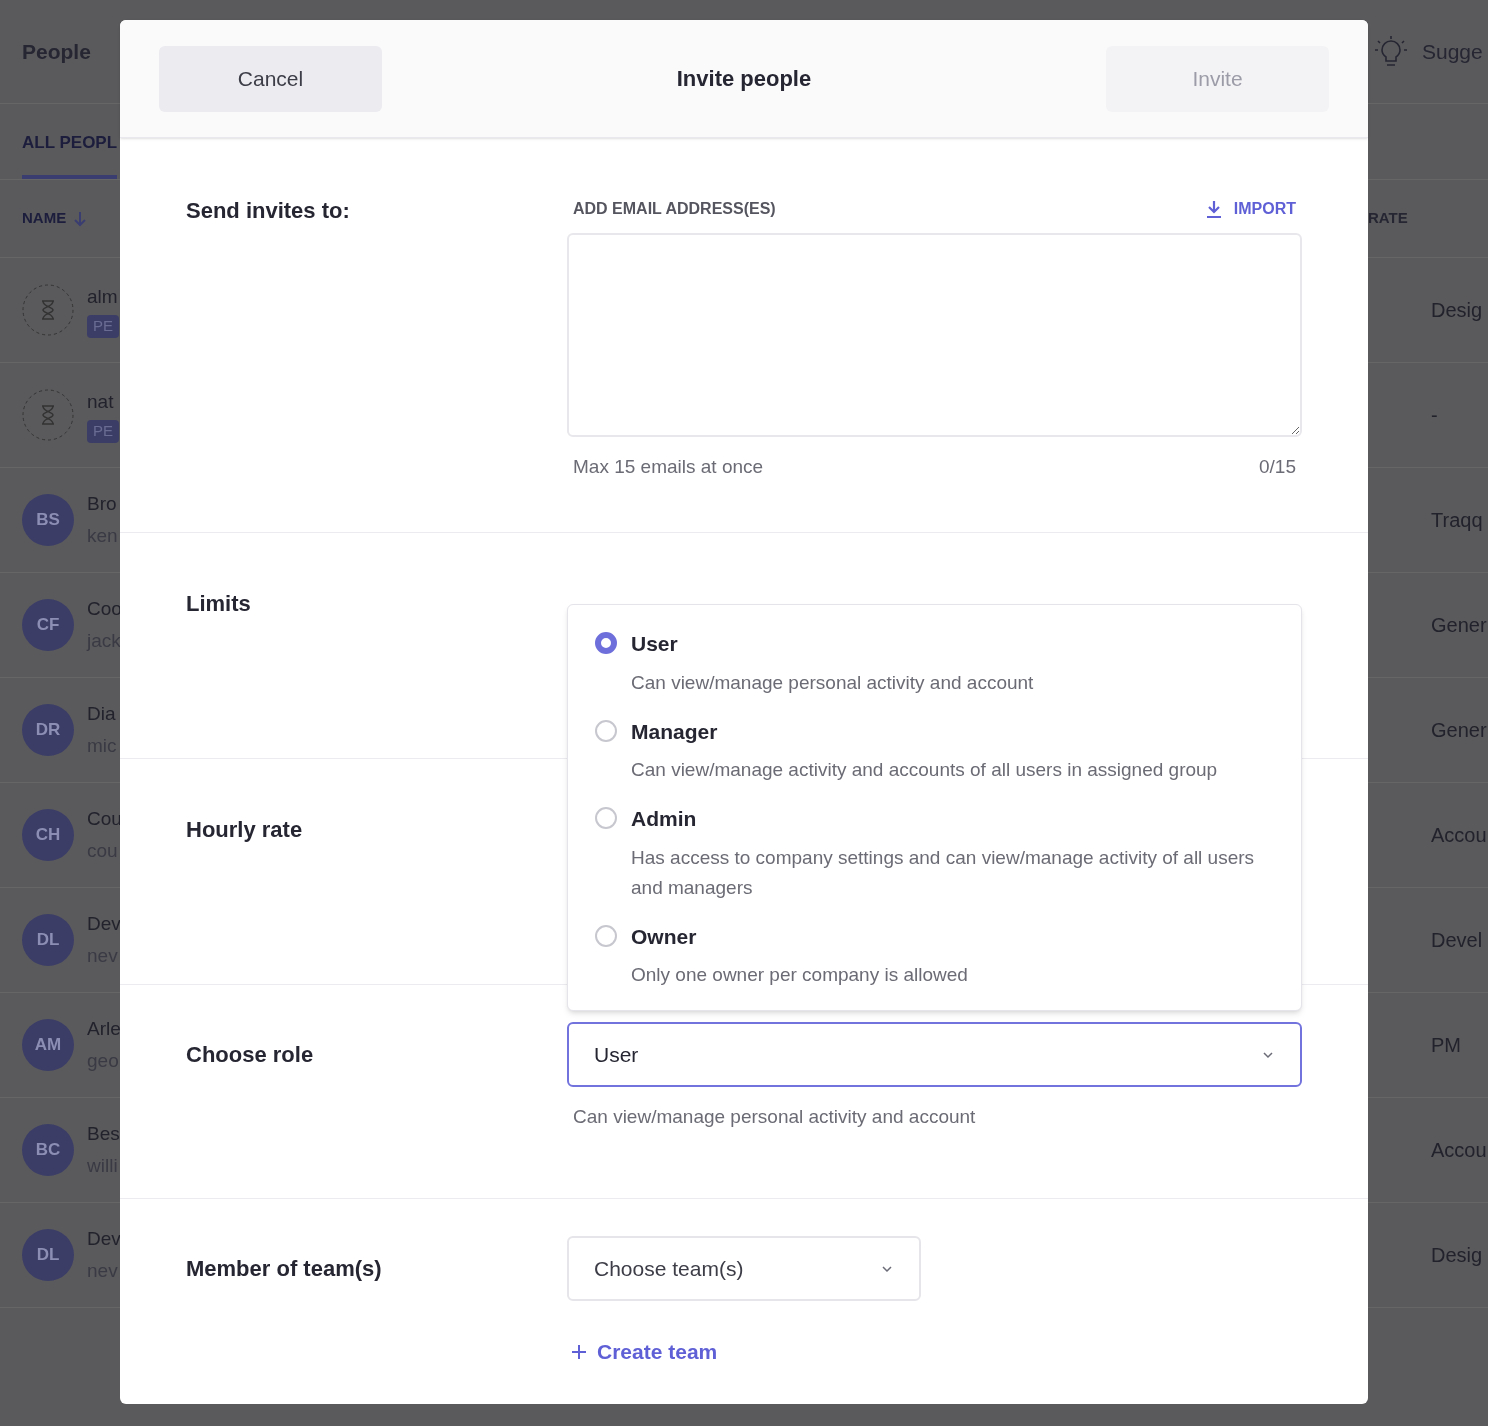 This screenshot has height=1426, width=1488. Describe the element at coordinates (934, 335) in the screenshot. I see `email-input-field` at that location.